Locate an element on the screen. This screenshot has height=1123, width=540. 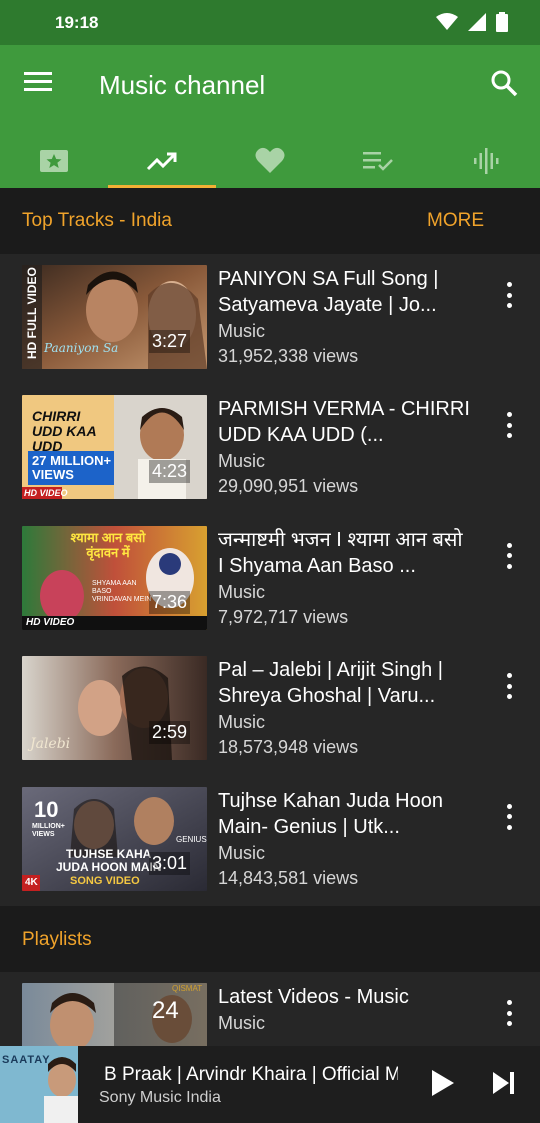
battery-icon is located at coordinates (502, 22).